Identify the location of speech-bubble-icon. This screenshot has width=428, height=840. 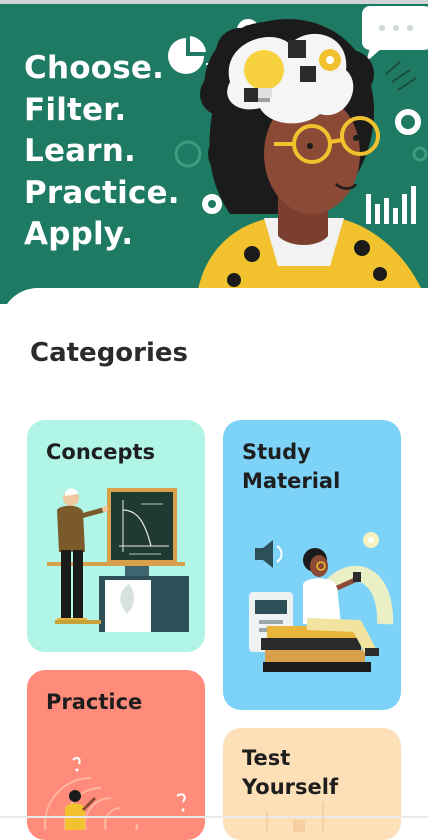
(395, 34).